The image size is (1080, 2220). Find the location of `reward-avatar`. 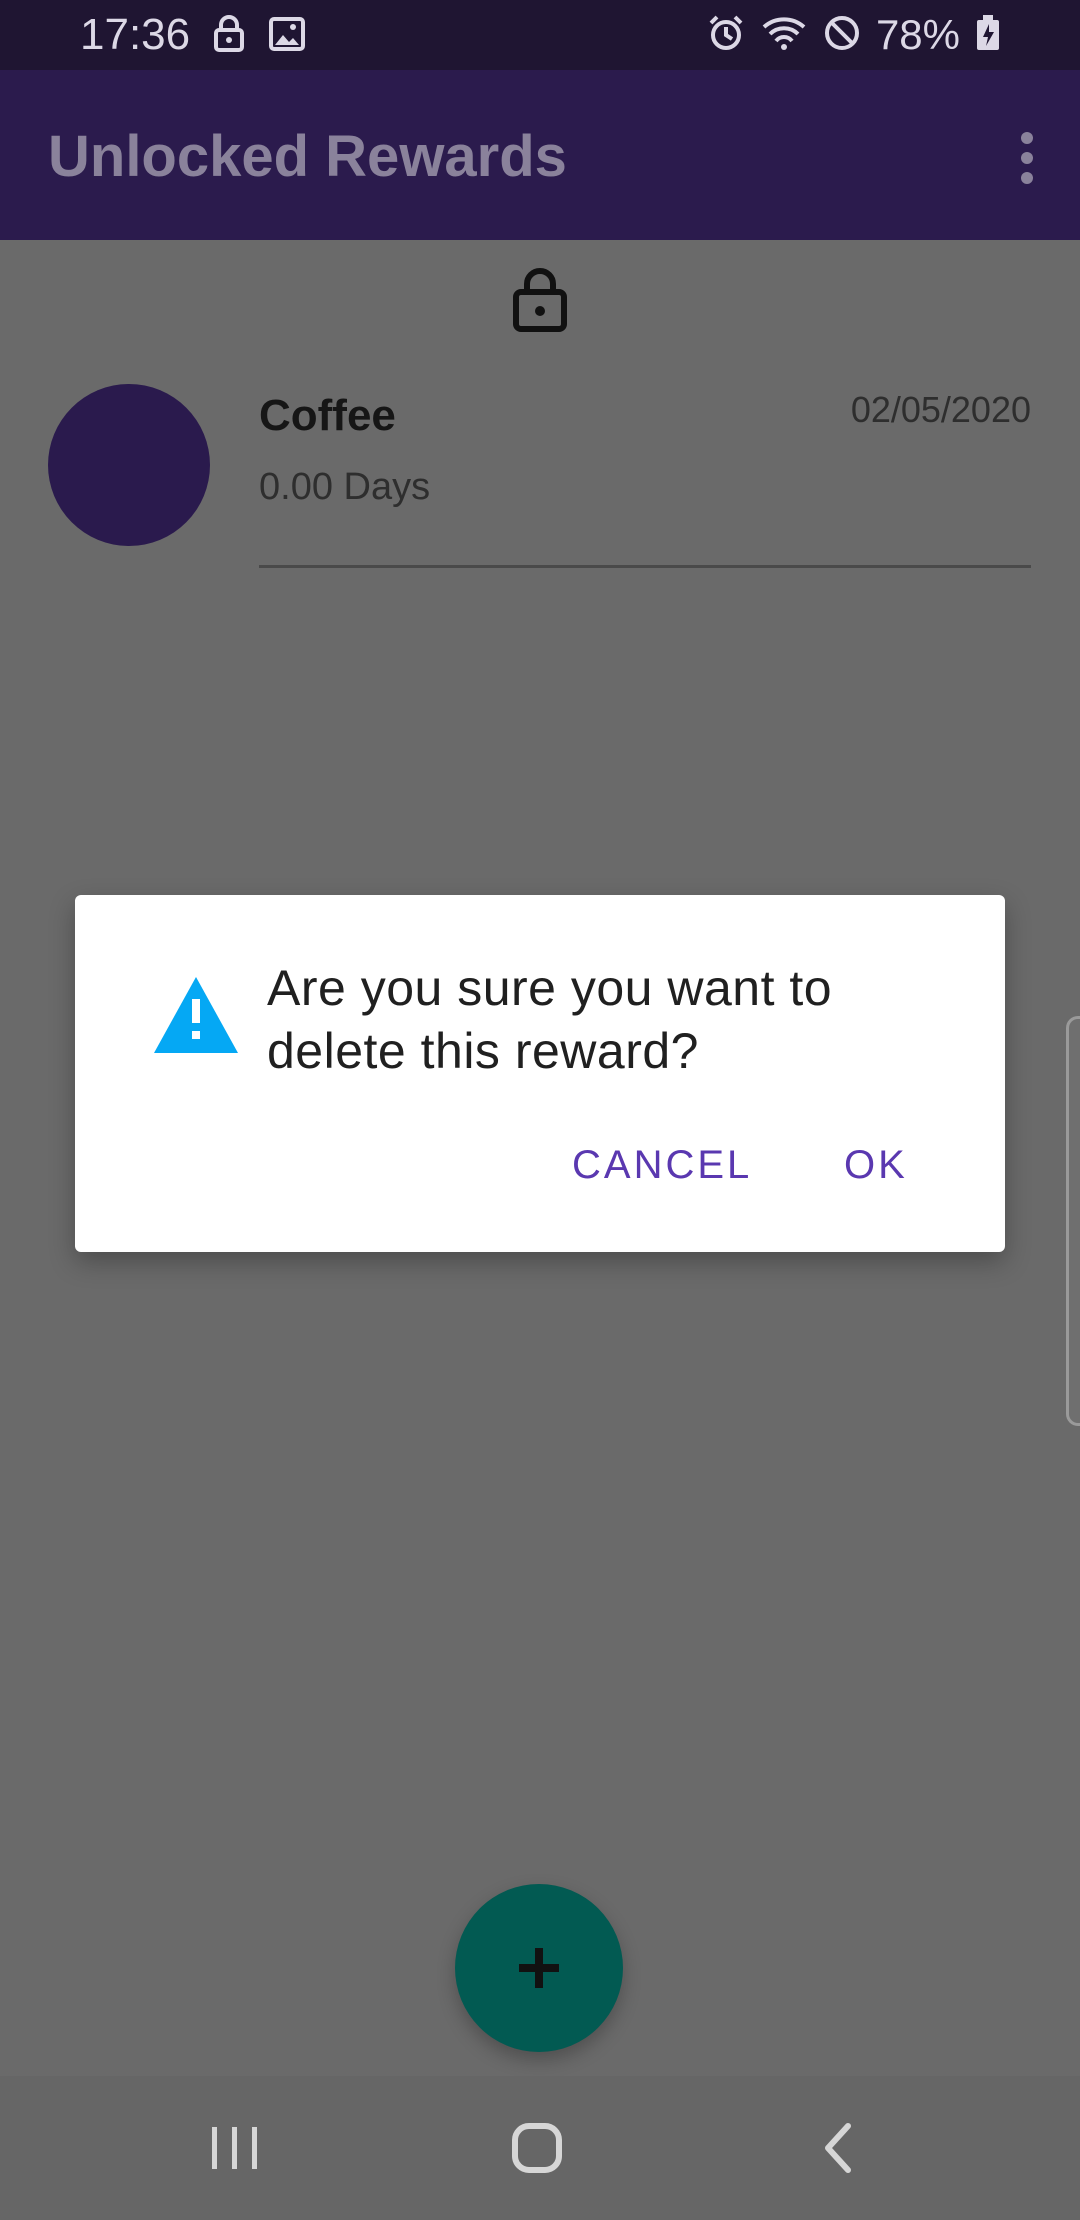

reward-avatar is located at coordinates (129, 465).